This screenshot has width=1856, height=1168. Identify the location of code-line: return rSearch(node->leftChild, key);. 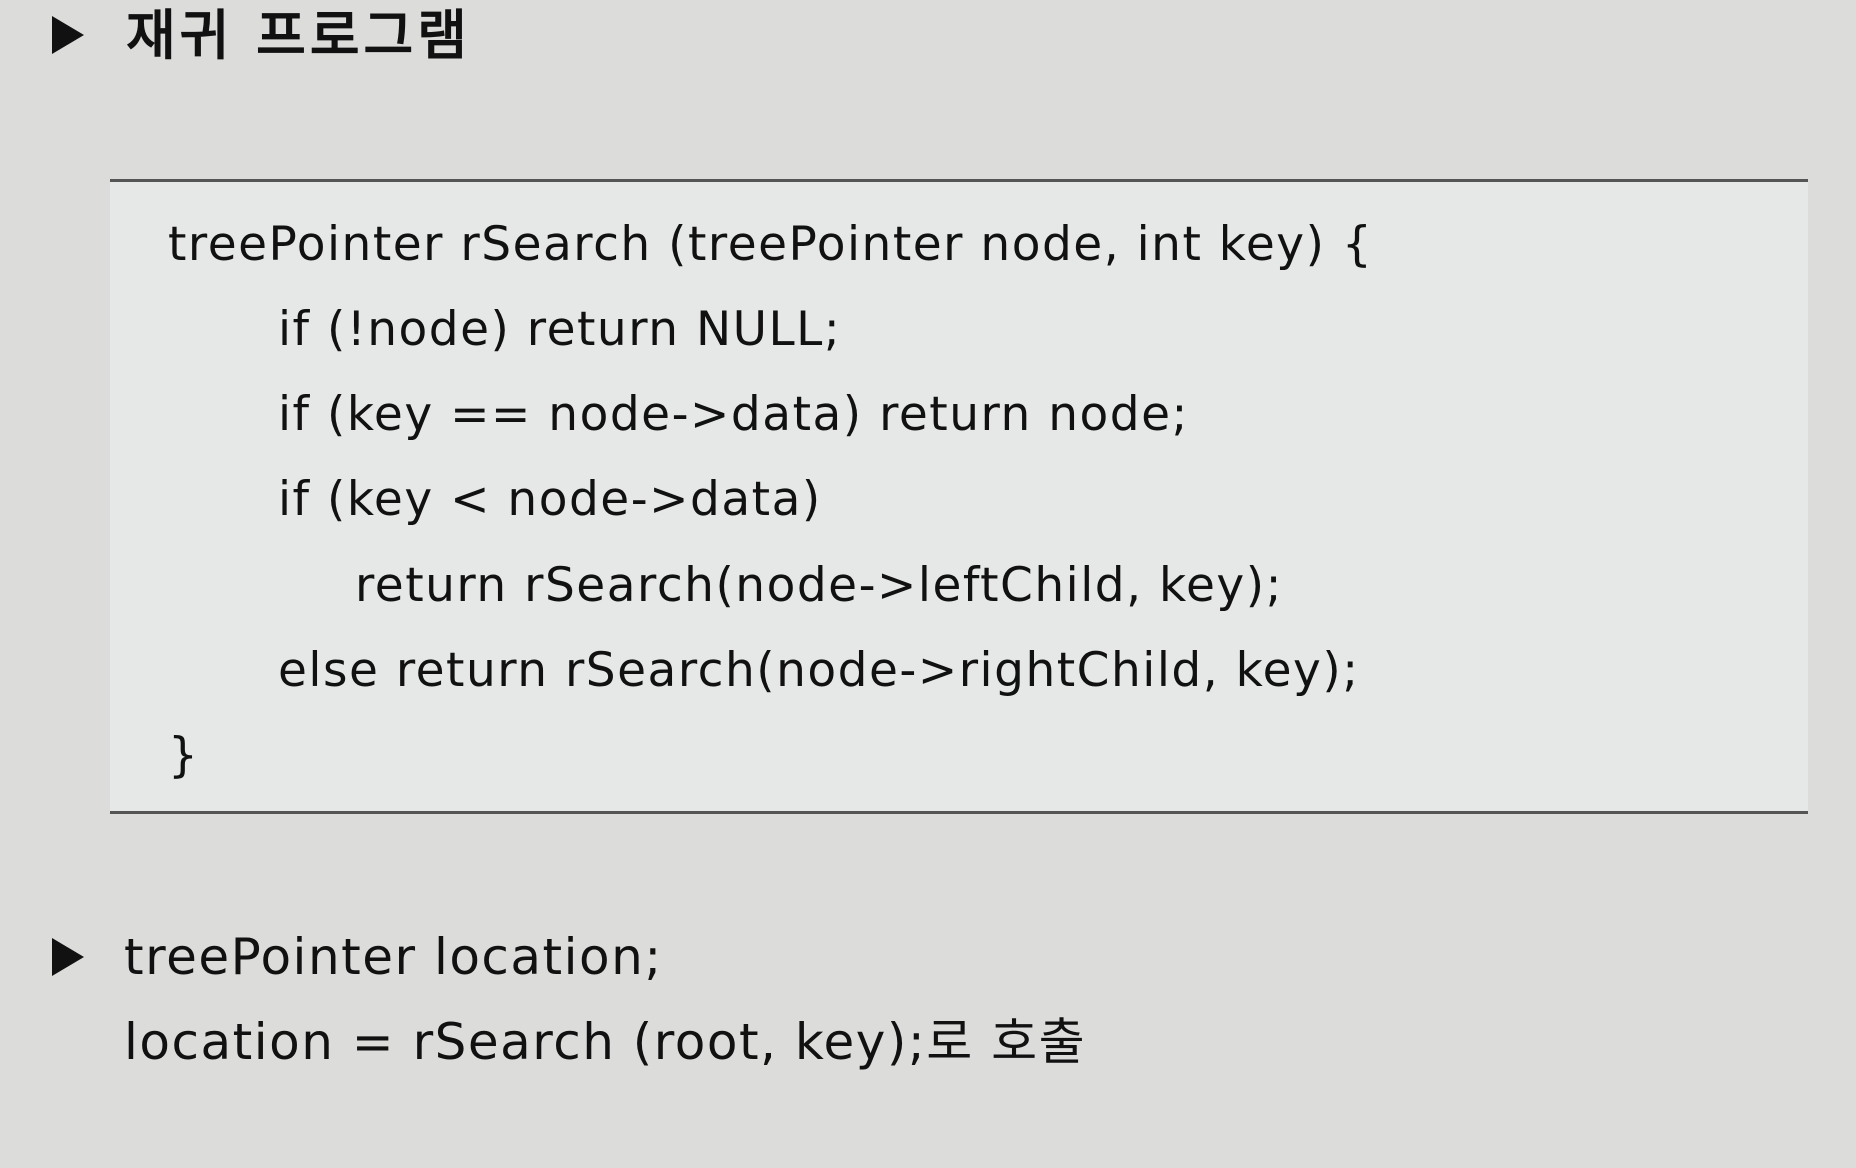
(819, 585).